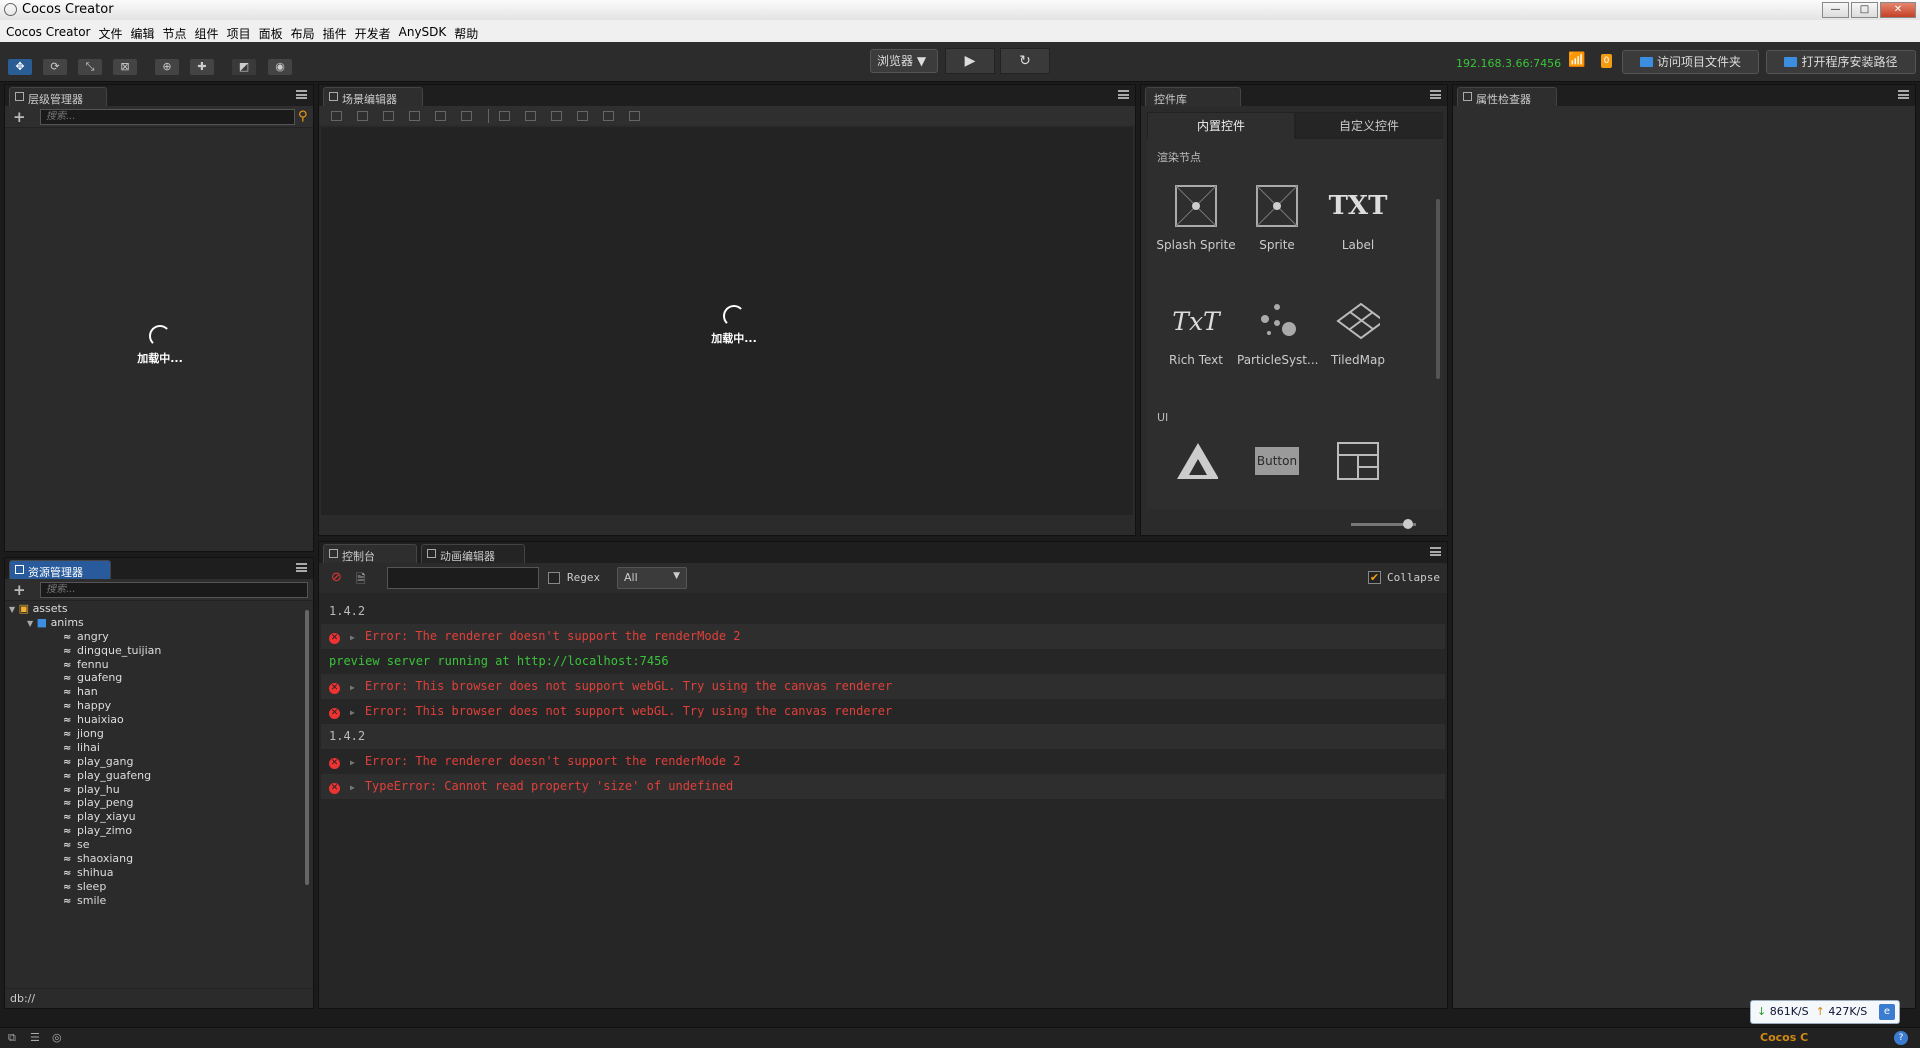  What do you see at coordinates (370, 553) in the screenshot?
I see `tab-console: 控制台` at bounding box center [370, 553].